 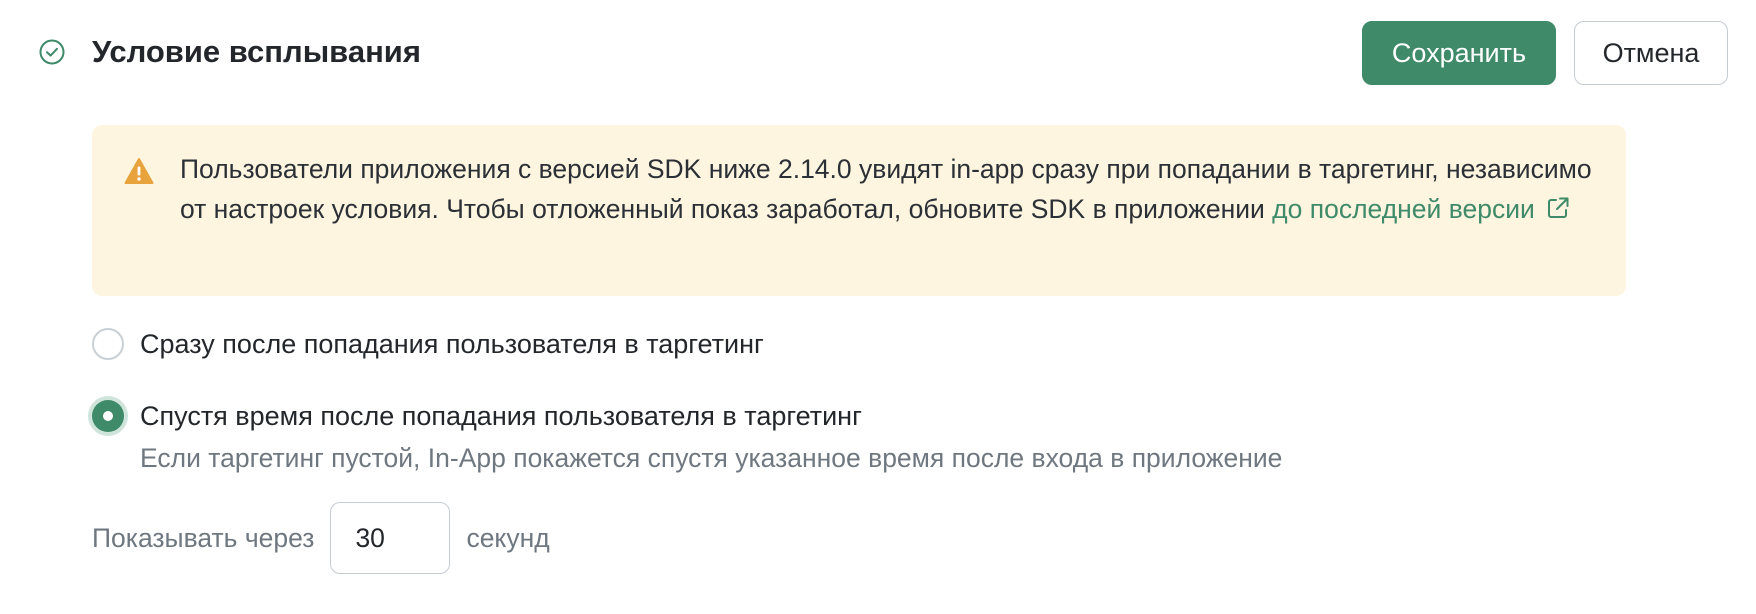 I want to click on latest-version-link-label: до последней версии, so click(x=1403, y=209).